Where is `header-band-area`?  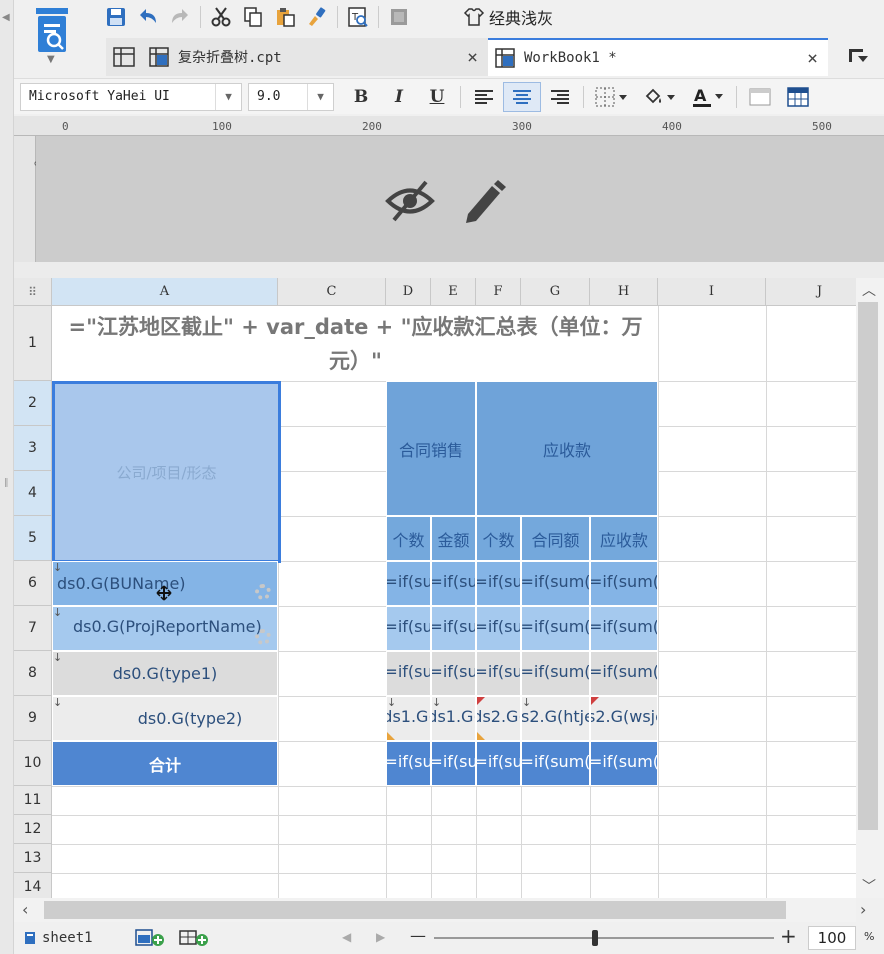
header-band-area is located at coordinates (460, 199).